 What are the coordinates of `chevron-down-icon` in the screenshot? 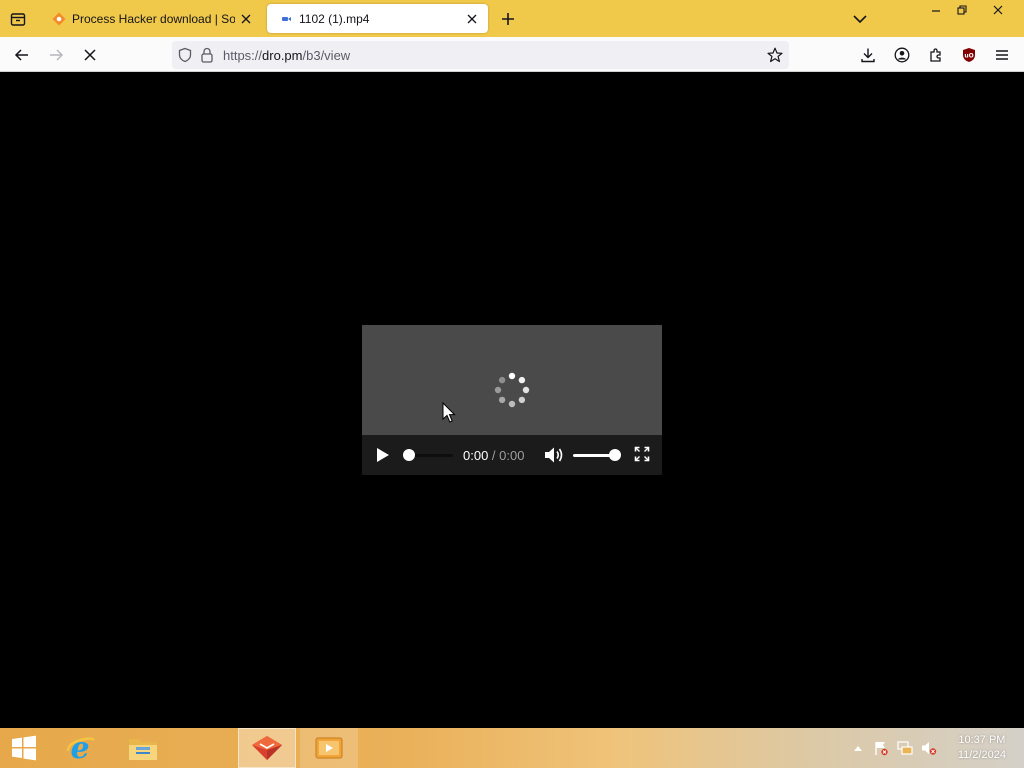 It's located at (860, 19).